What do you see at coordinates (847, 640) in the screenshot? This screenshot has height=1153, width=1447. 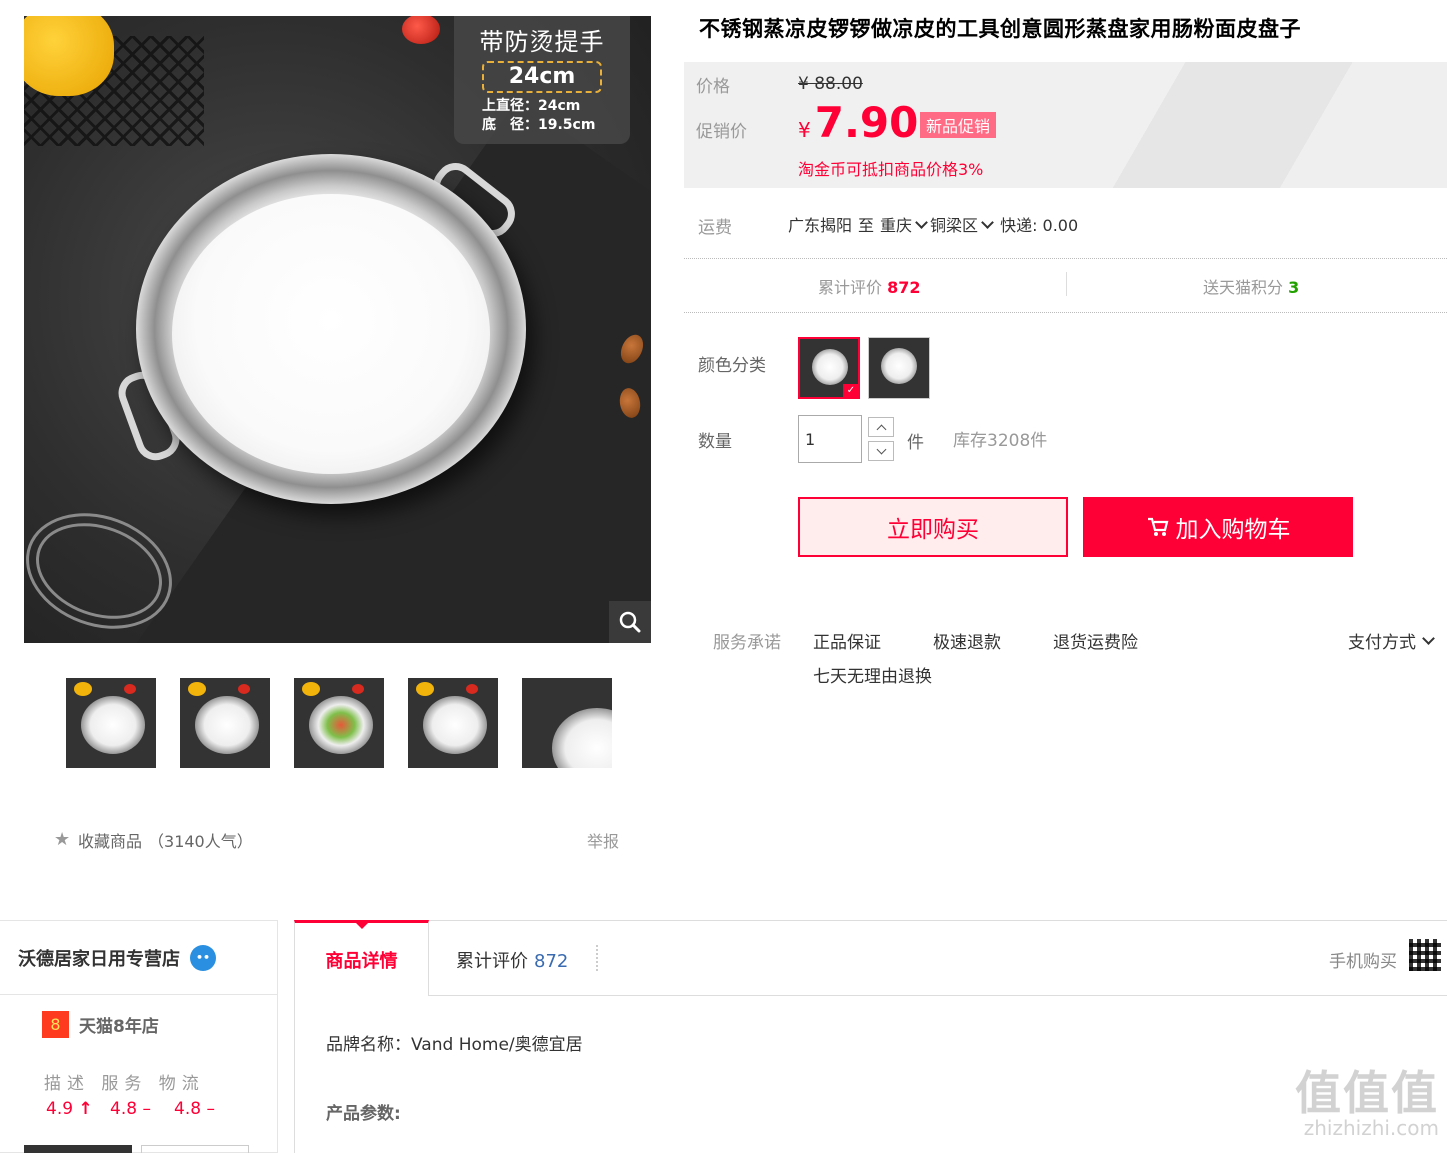 I see `service-item: 正品保证` at bounding box center [847, 640].